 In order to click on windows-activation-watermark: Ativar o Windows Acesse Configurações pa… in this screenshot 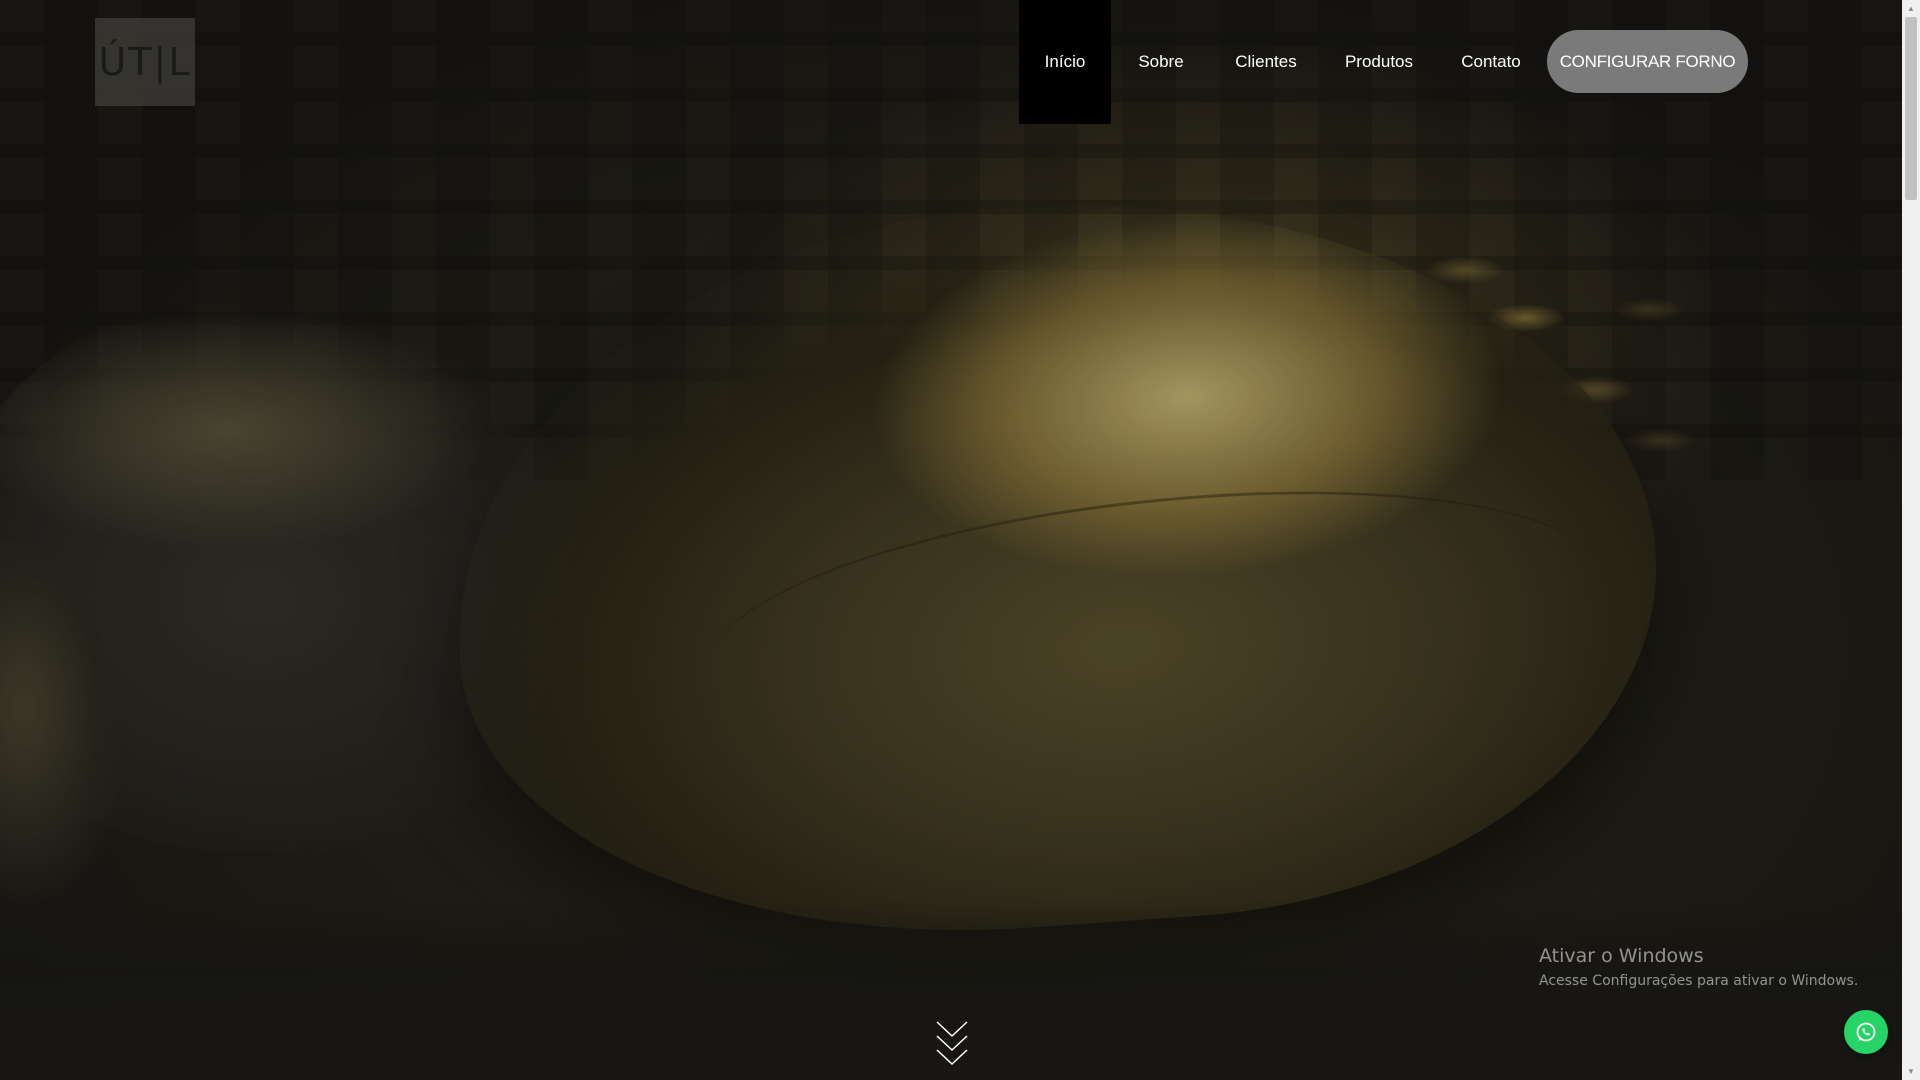, I will do `click(1698, 967)`.